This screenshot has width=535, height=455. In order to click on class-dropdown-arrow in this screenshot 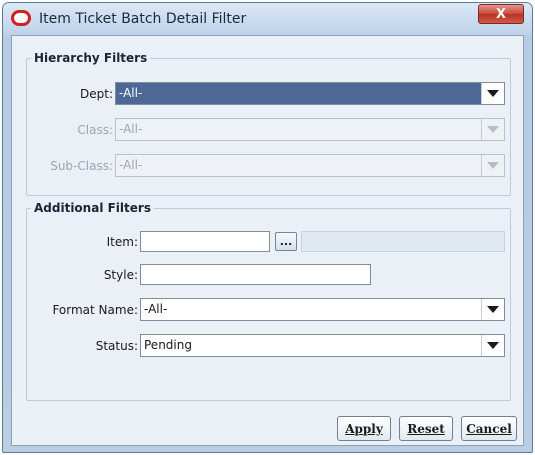, I will do `click(492, 129)`.